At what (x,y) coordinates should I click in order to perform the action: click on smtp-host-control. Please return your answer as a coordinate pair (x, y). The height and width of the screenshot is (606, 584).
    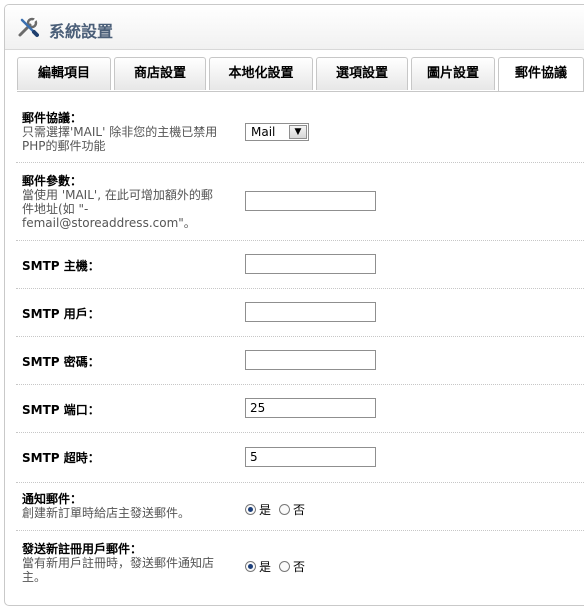
    Looking at the image, I should click on (310, 264).